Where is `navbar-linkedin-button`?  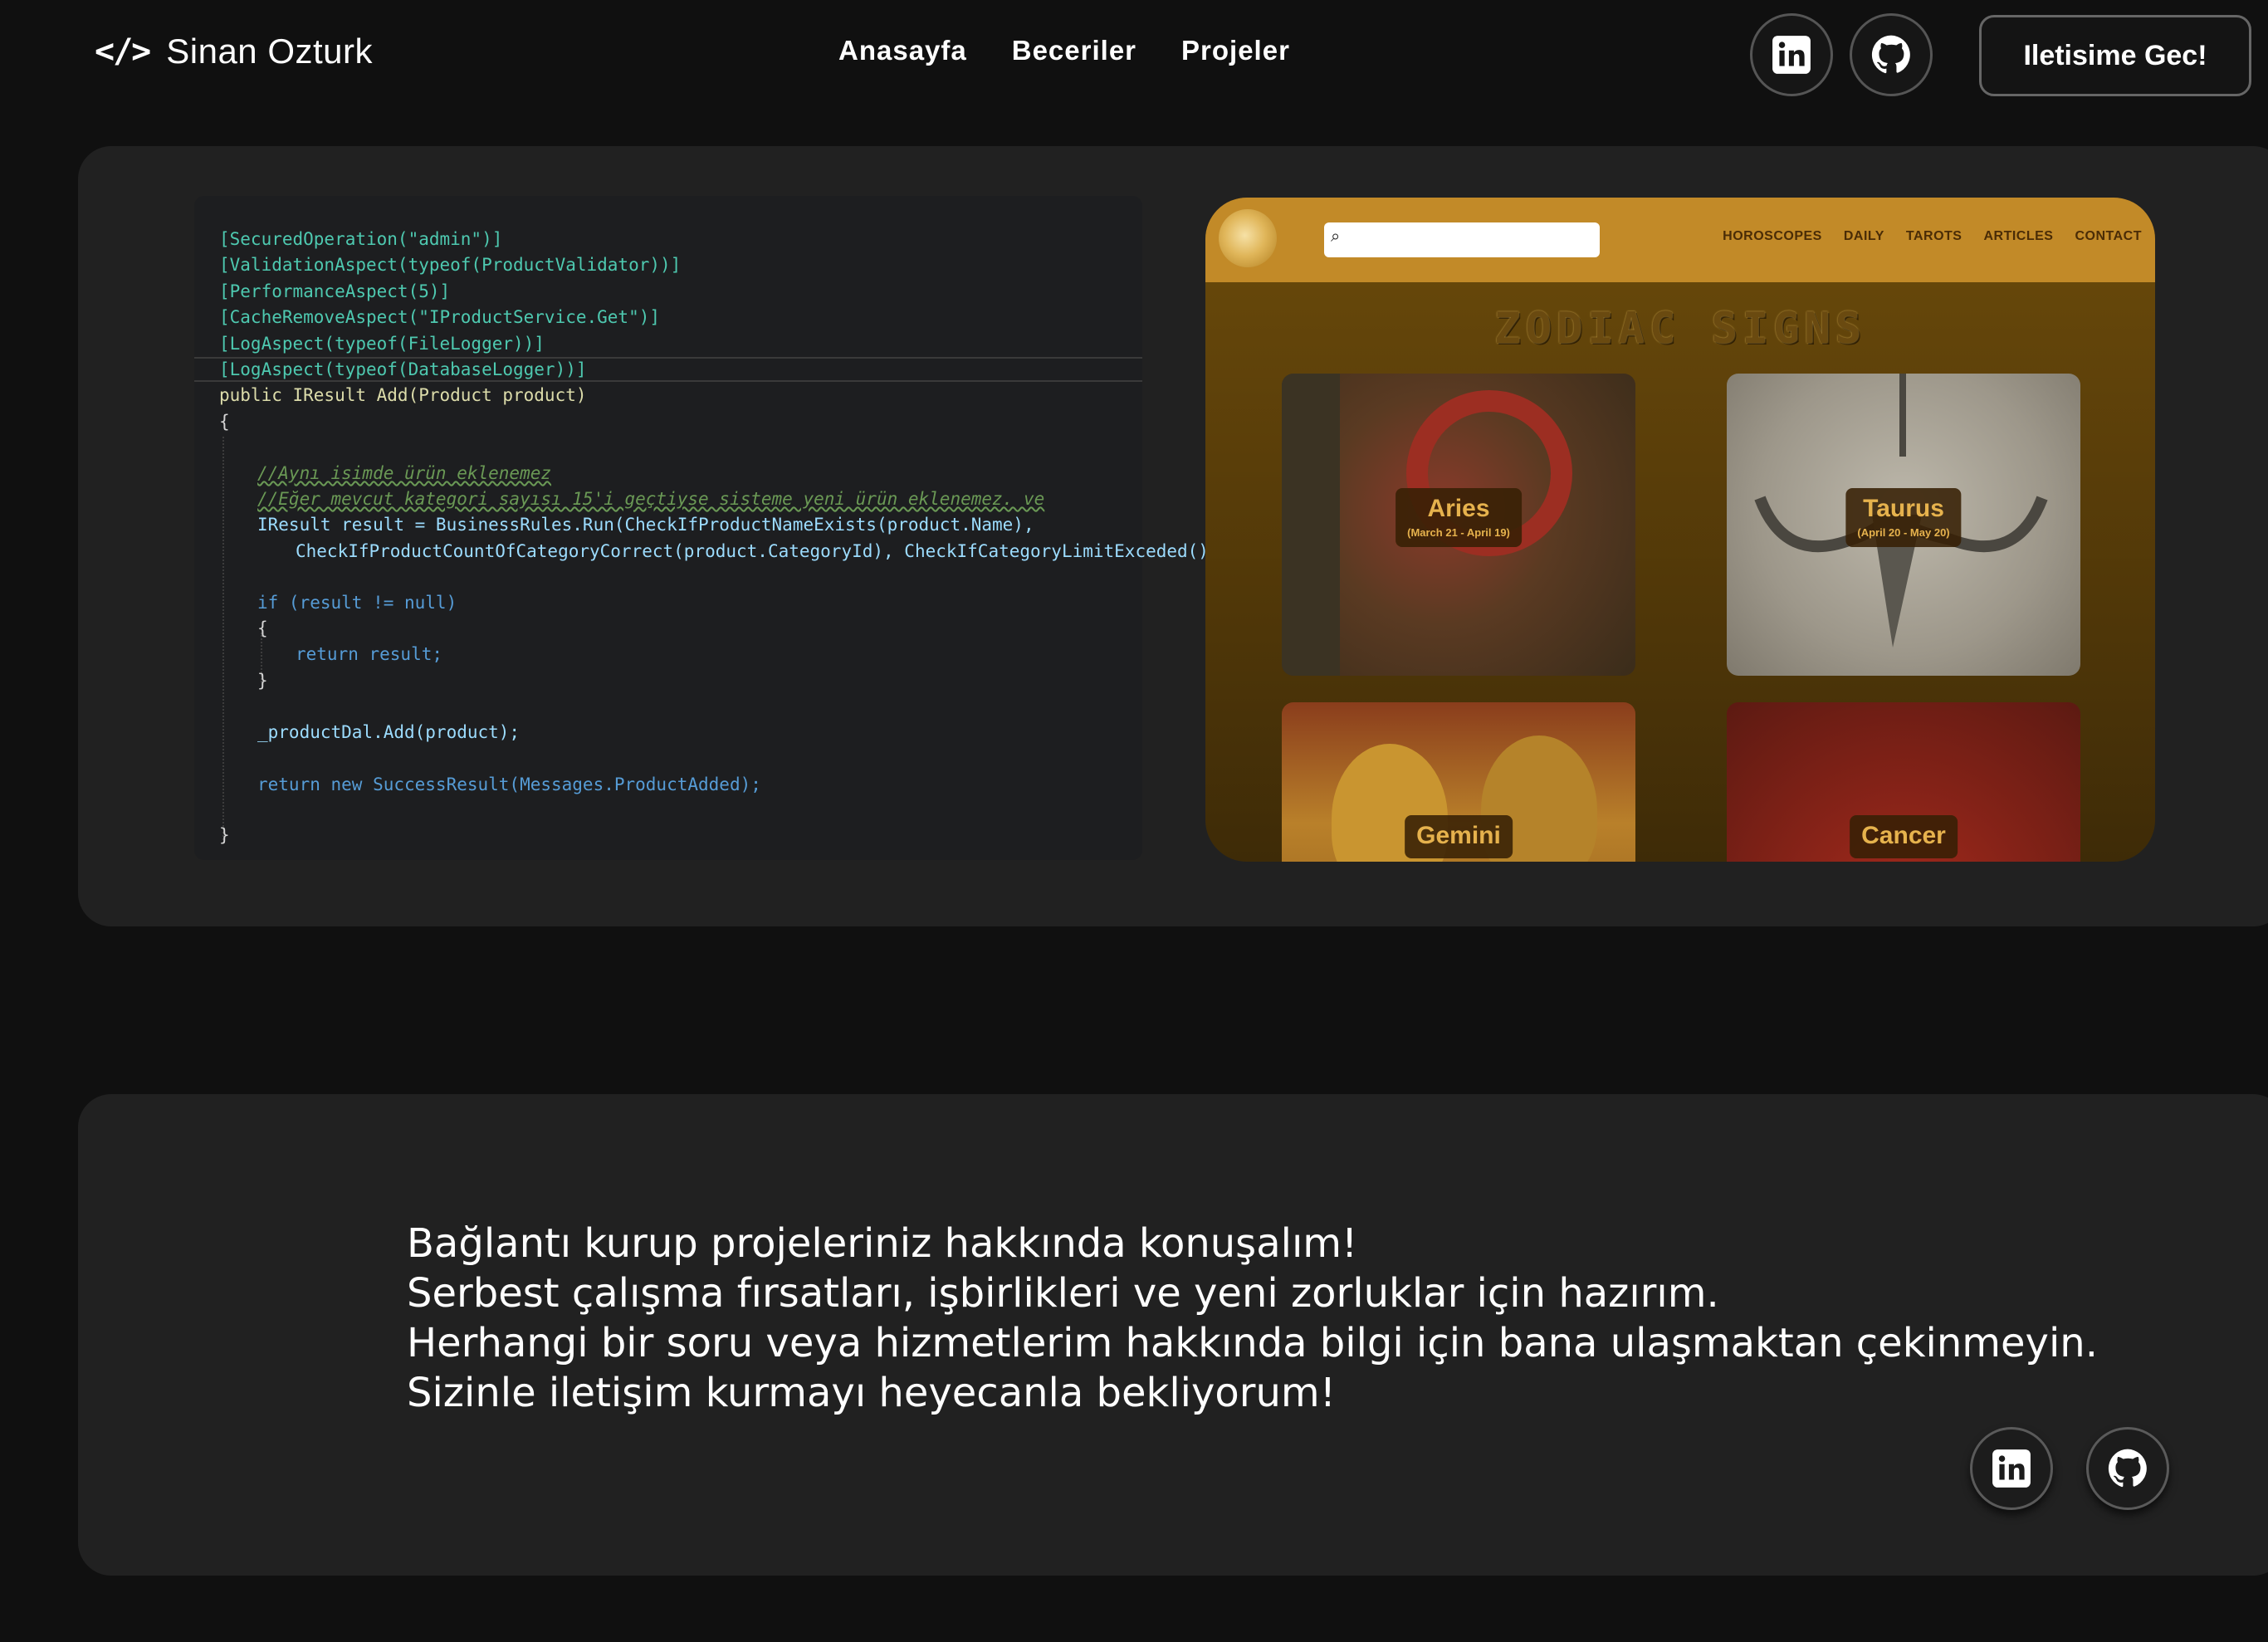 navbar-linkedin-button is located at coordinates (1791, 54).